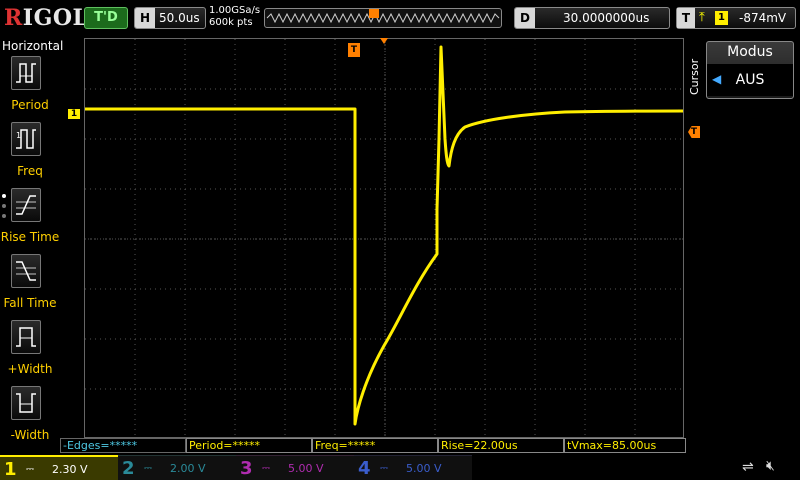  I want to click on menu-item-rise-time: Rise Time, so click(30, 219).